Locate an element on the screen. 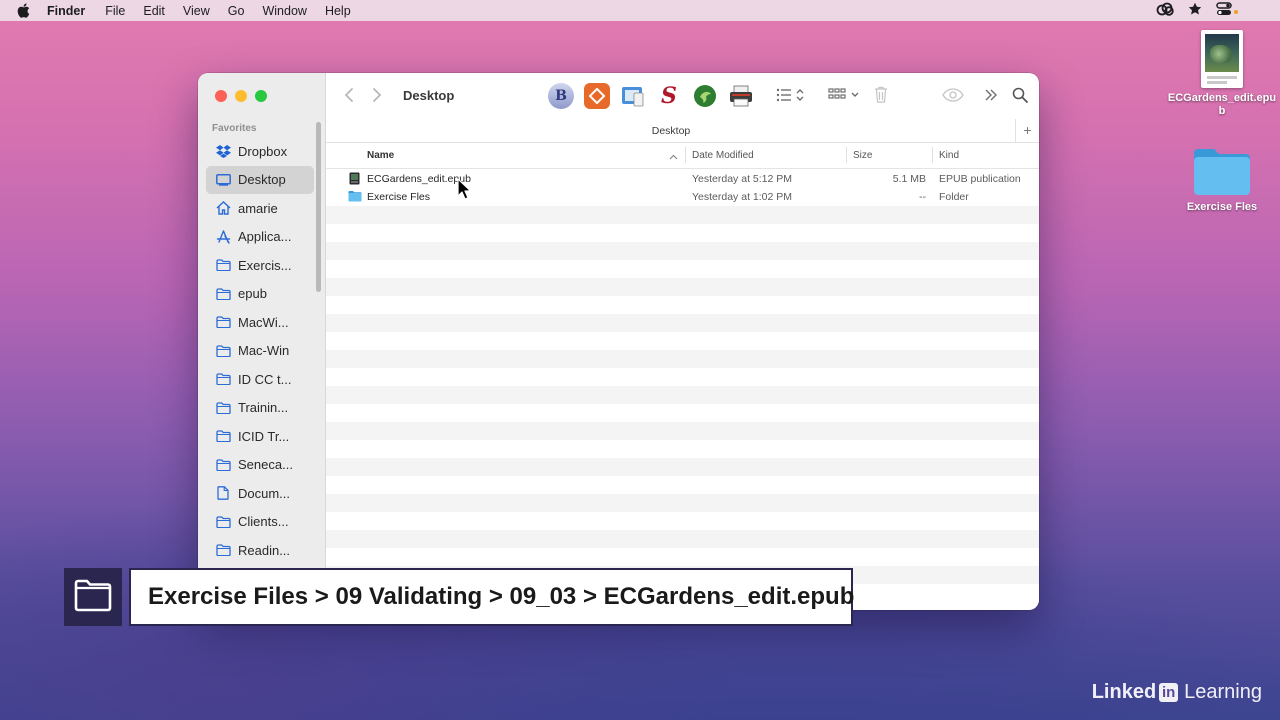 The image size is (1280, 720). search-icon is located at coordinates (1020, 97).